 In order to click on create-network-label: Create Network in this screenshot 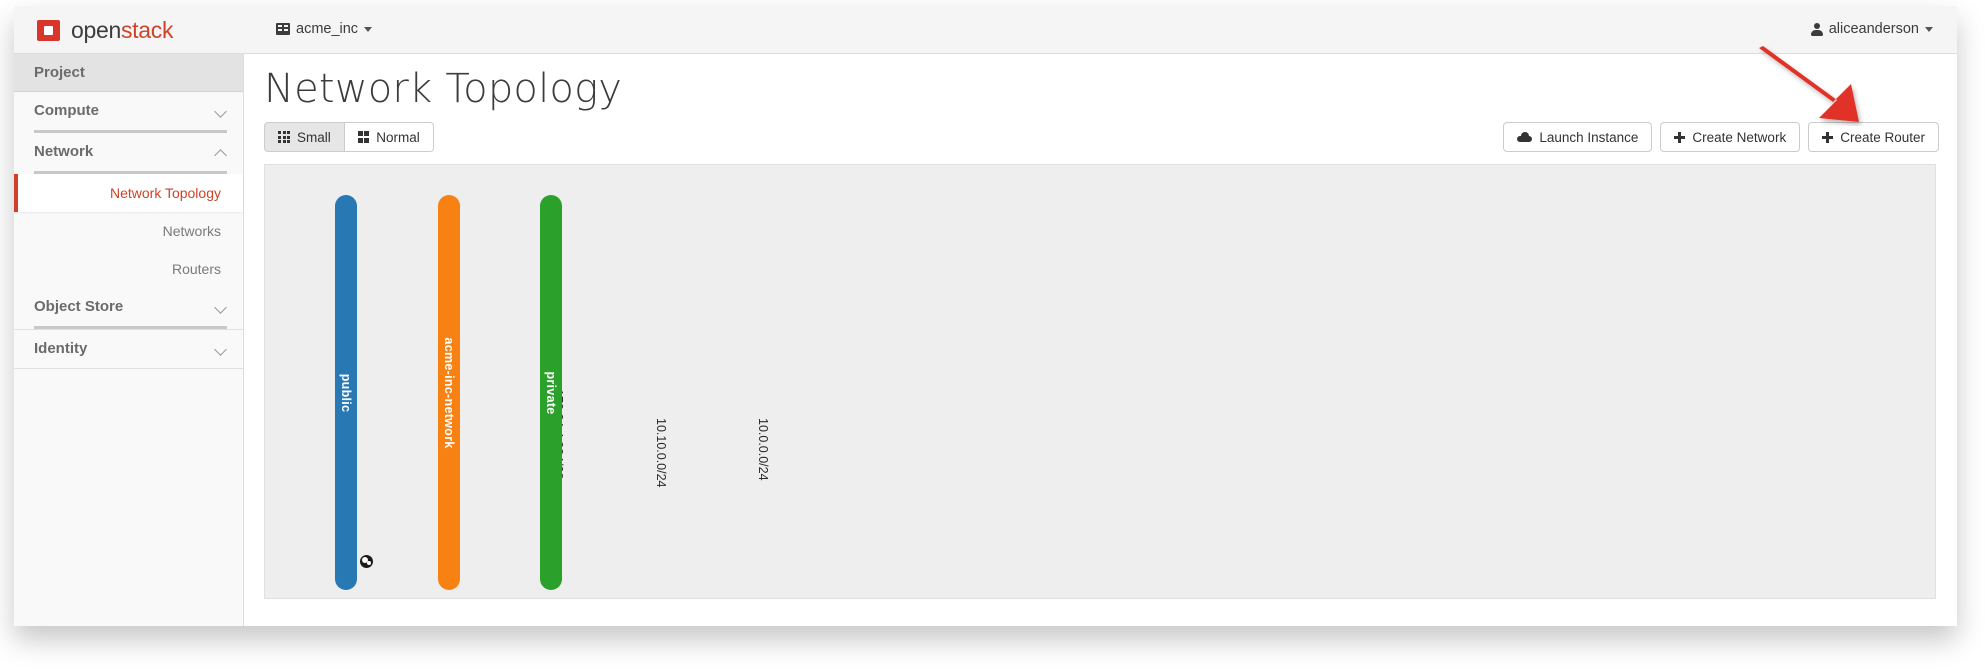, I will do `click(1739, 137)`.